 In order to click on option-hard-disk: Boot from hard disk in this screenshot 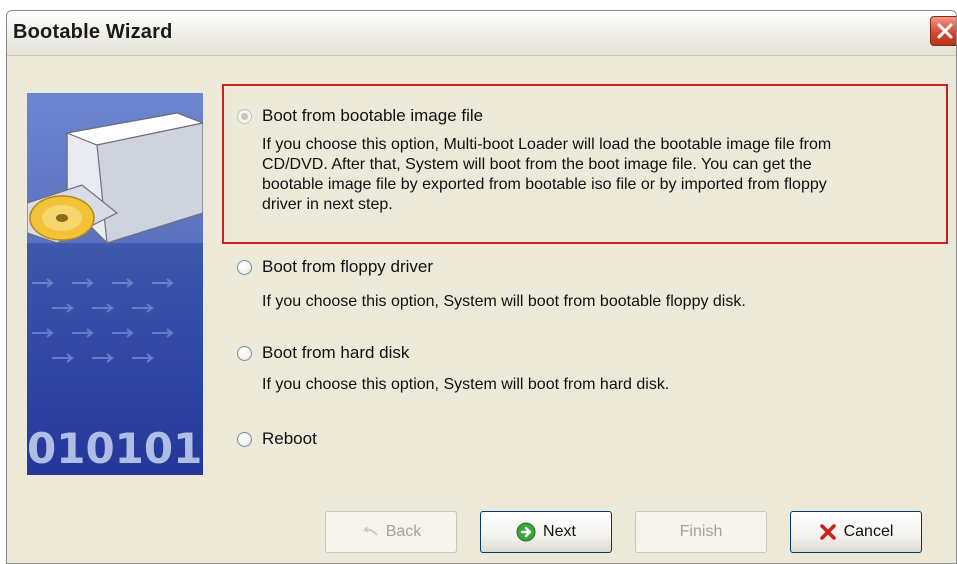, I will do `click(323, 353)`.